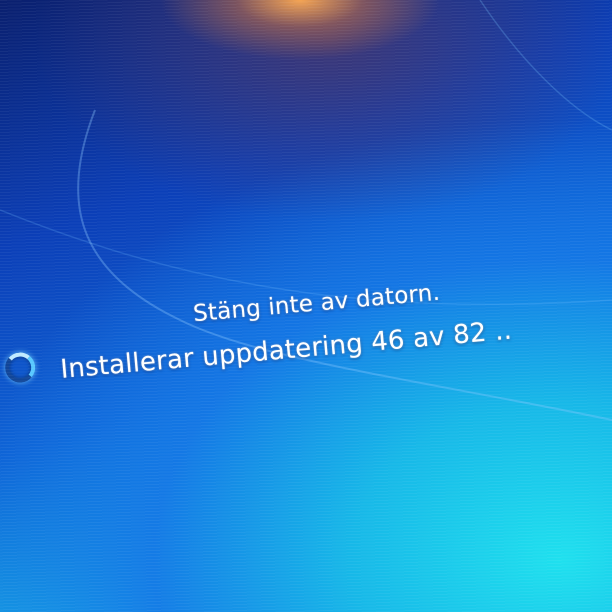  Describe the element at coordinates (317, 303) in the screenshot. I see `shutdown-warning: Stäng inte av datorn.` at that location.